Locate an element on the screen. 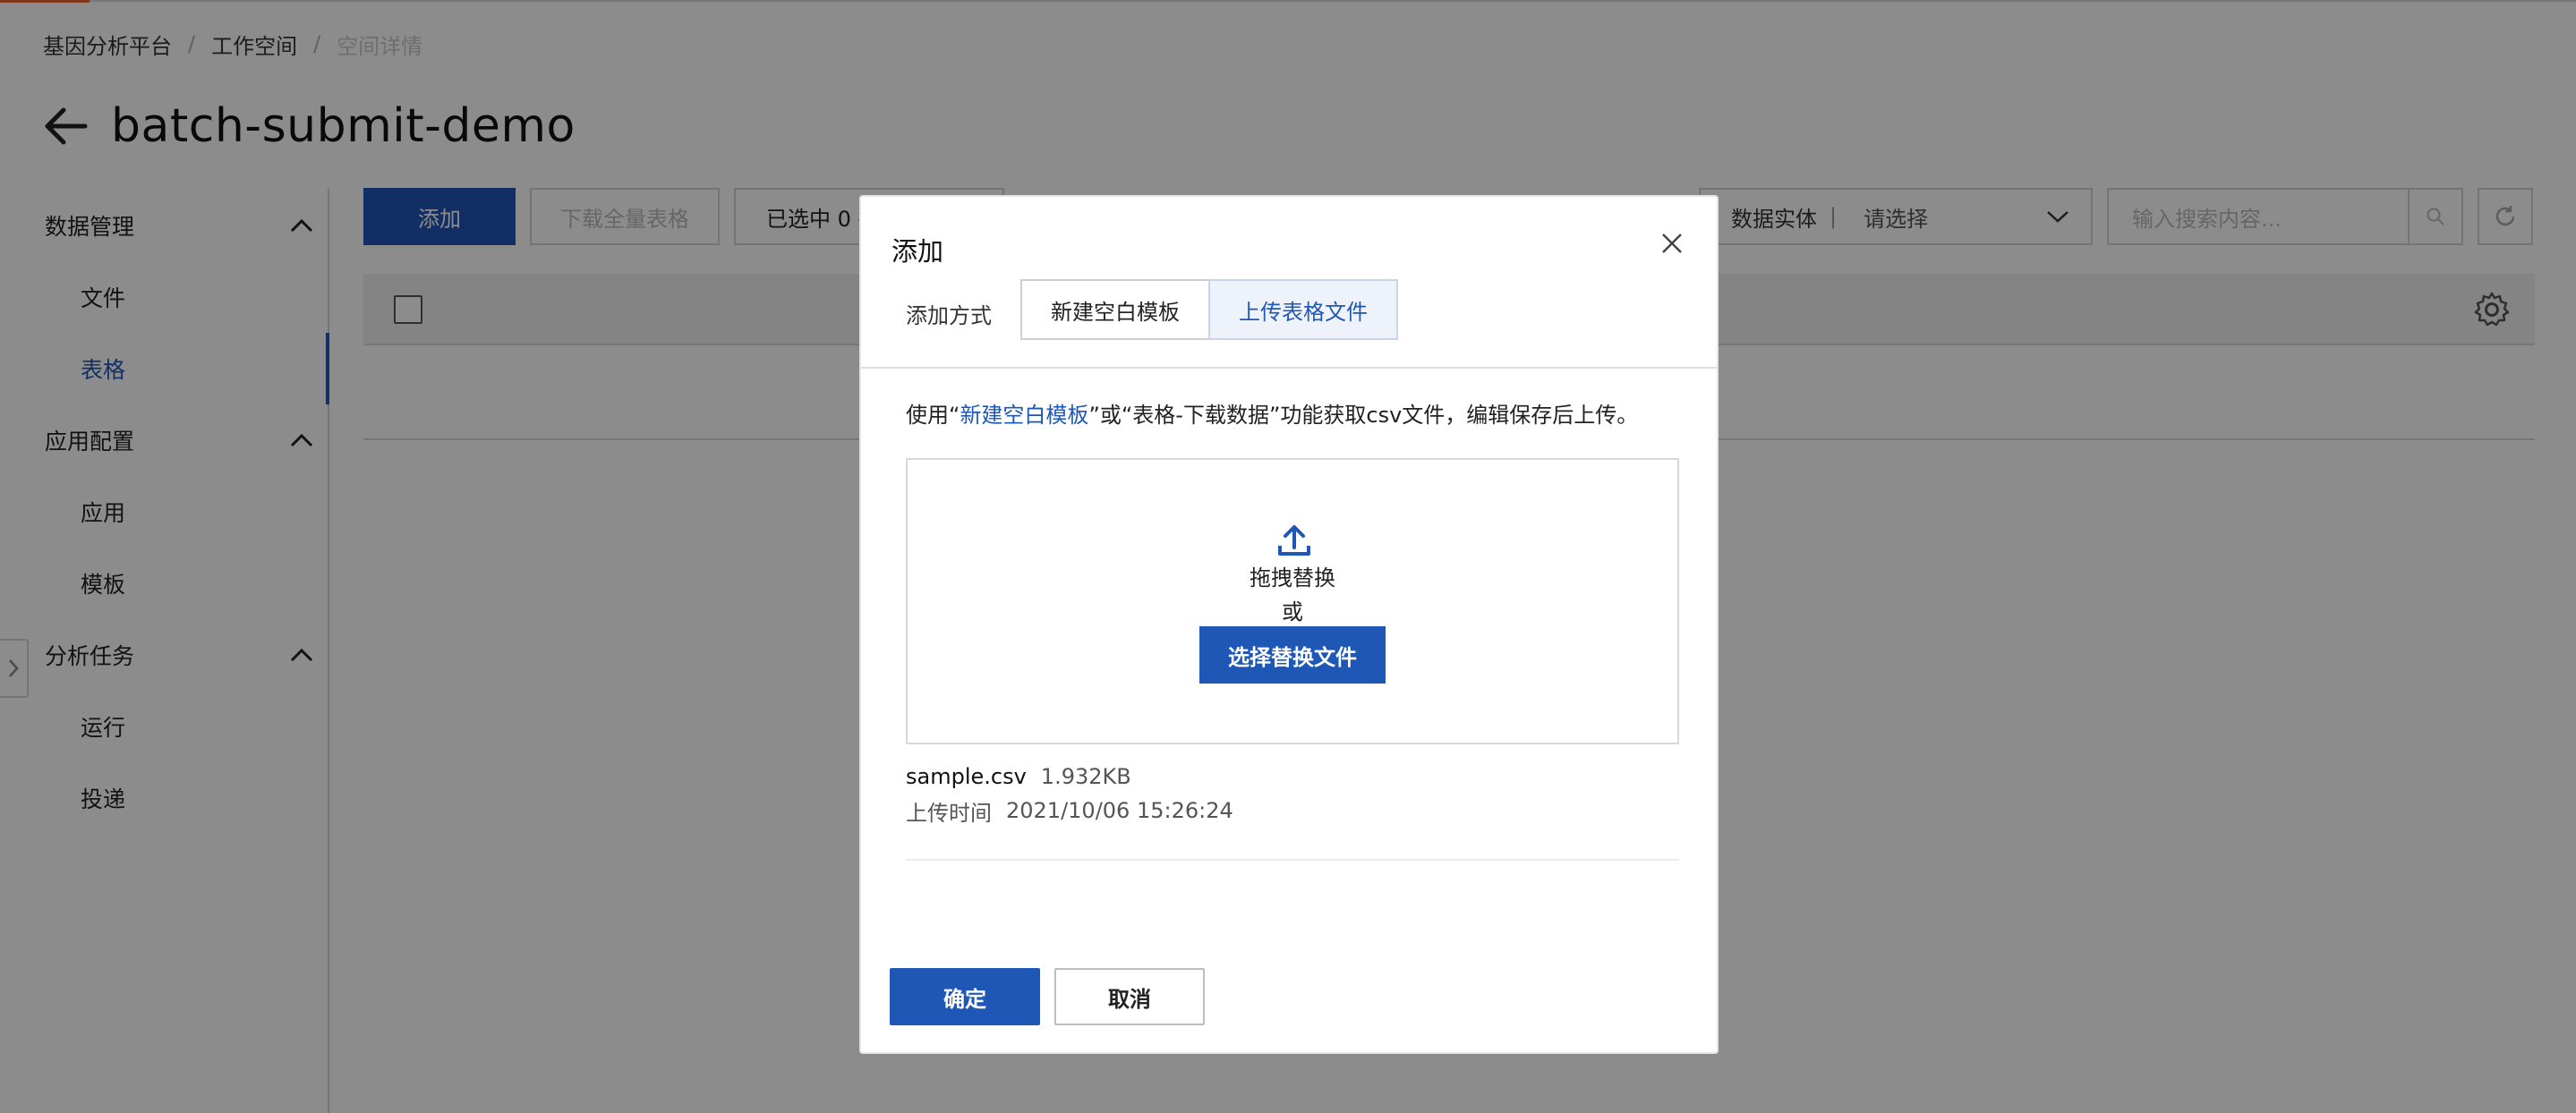 The image size is (2576, 1113). close-icon is located at coordinates (1672, 243).